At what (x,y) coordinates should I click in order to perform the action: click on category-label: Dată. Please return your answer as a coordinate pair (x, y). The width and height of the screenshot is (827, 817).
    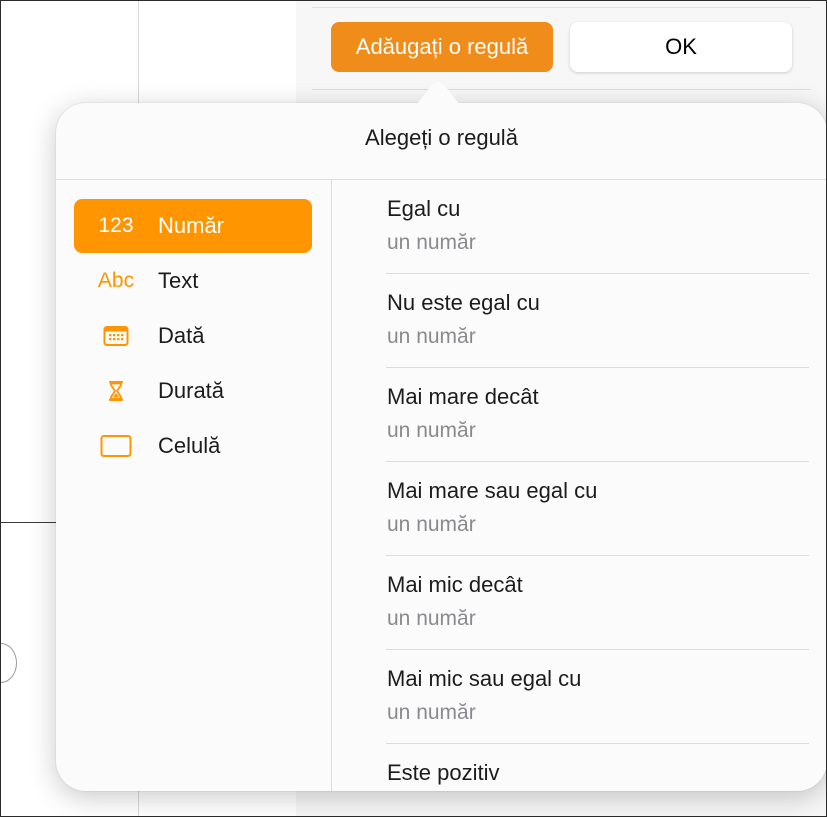
    Looking at the image, I should click on (181, 335).